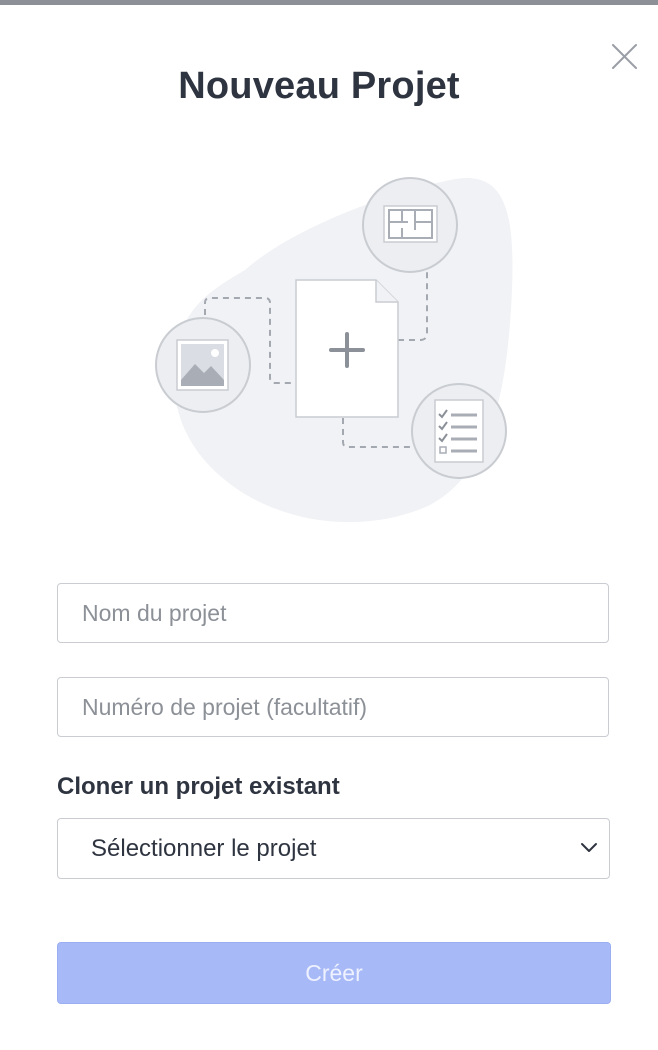  I want to click on clone-project-selected-value: Sélectionner le projet, so click(204, 848).